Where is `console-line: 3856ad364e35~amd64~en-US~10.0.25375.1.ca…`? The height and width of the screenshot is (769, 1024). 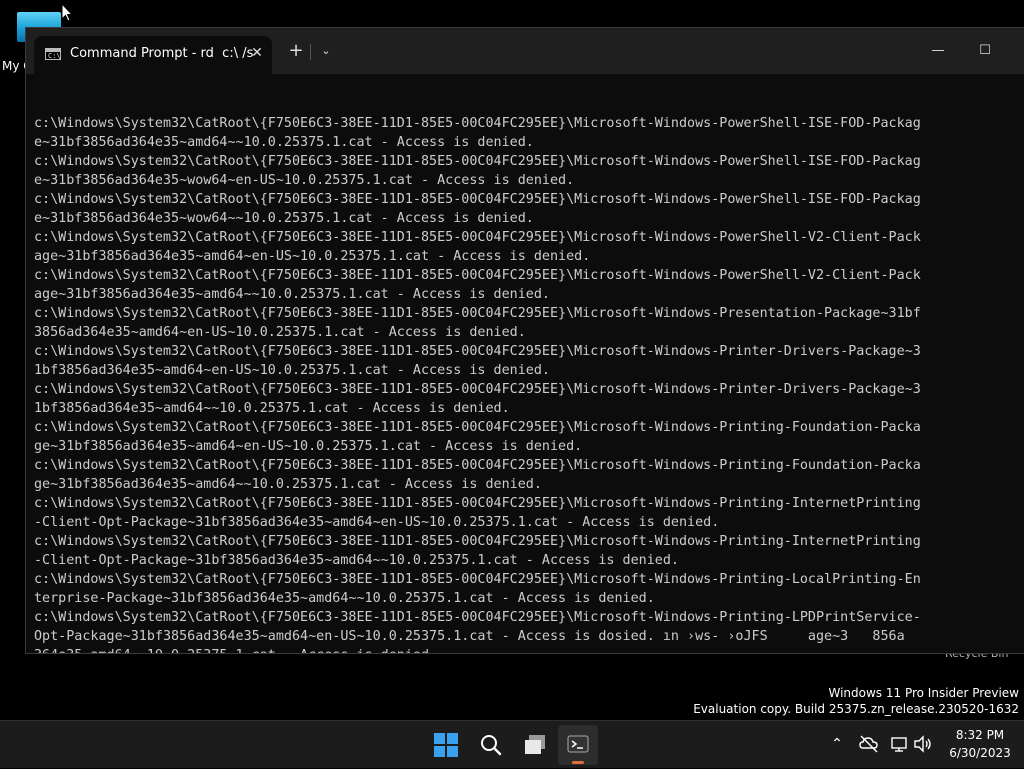
console-line: 3856ad364e35~amd64~en-US~10.0.25375.1.ca… is located at coordinates (280, 332).